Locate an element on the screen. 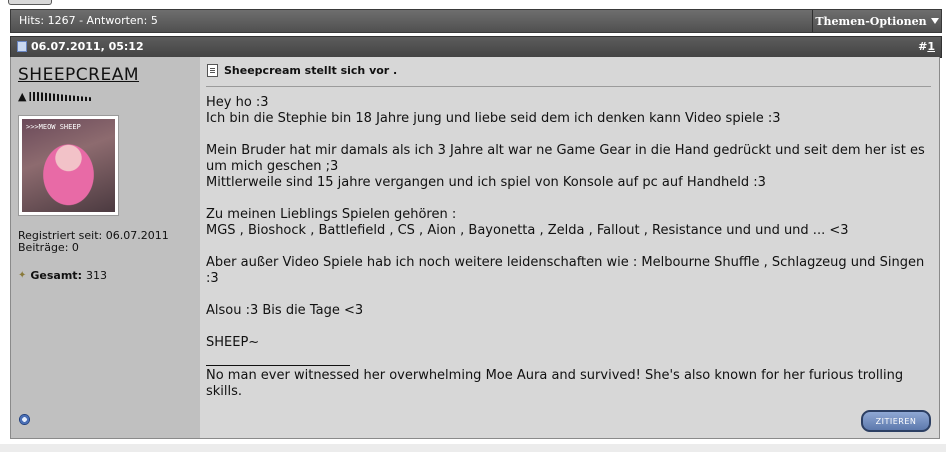  post-date: 06.07.2011, 05:12 is located at coordinates (80, 46).